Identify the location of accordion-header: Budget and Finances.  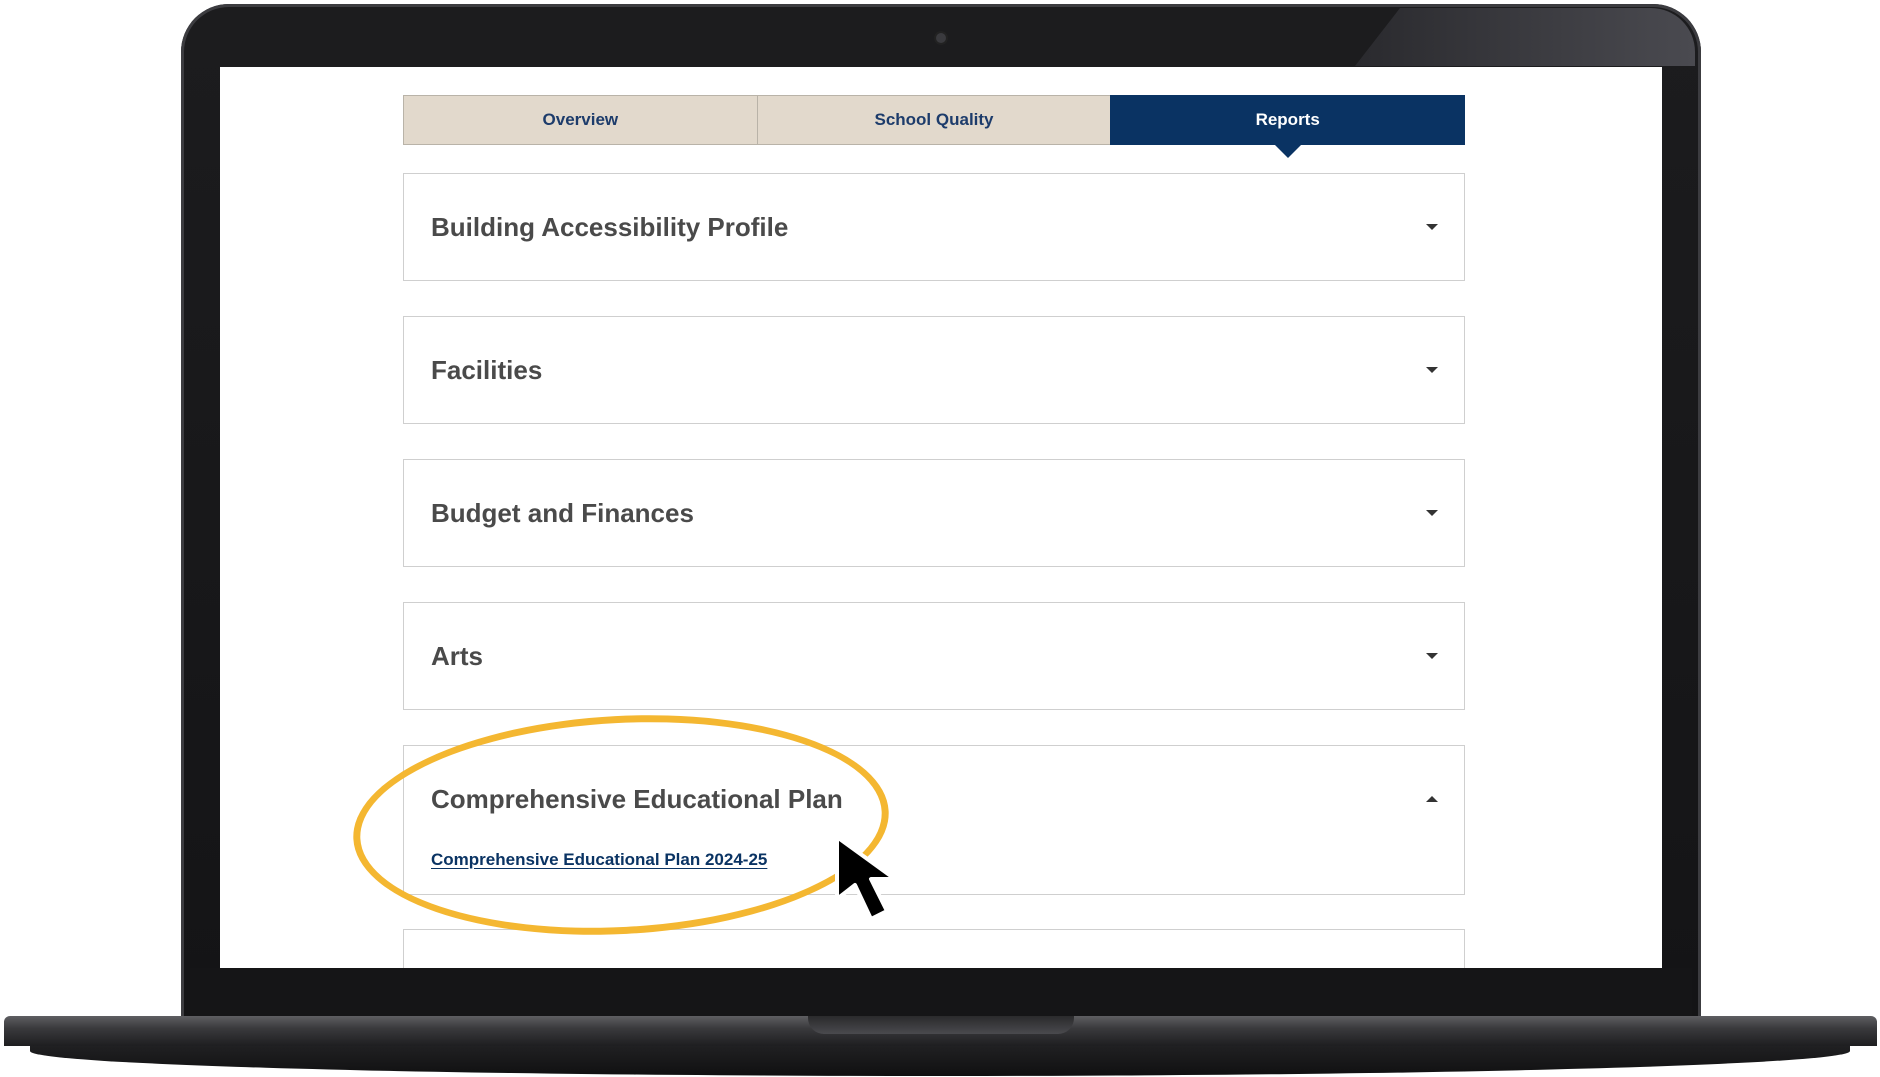
(934, 513).